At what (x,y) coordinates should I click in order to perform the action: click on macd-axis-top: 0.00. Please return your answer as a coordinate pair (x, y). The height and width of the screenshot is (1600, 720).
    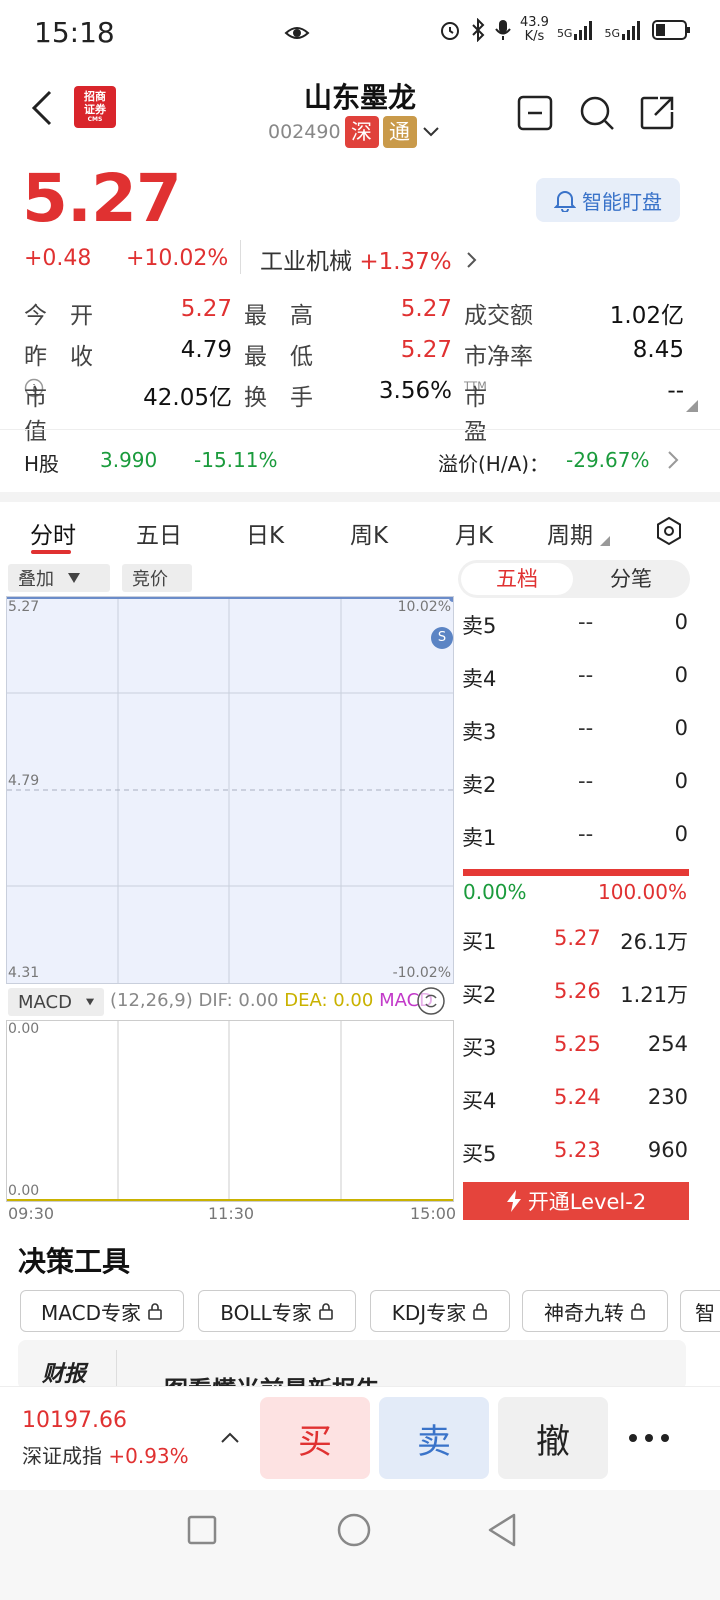
    Looking at the image, I should click on (24, 1029).